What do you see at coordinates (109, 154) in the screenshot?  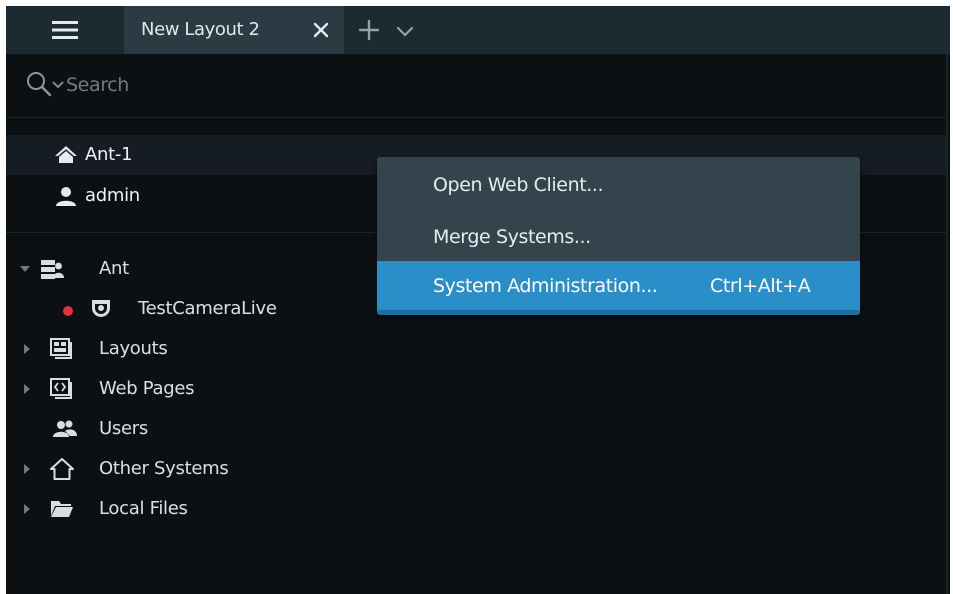 I see `tree-item-label: Ant-1` at bounding box center [109, 154].